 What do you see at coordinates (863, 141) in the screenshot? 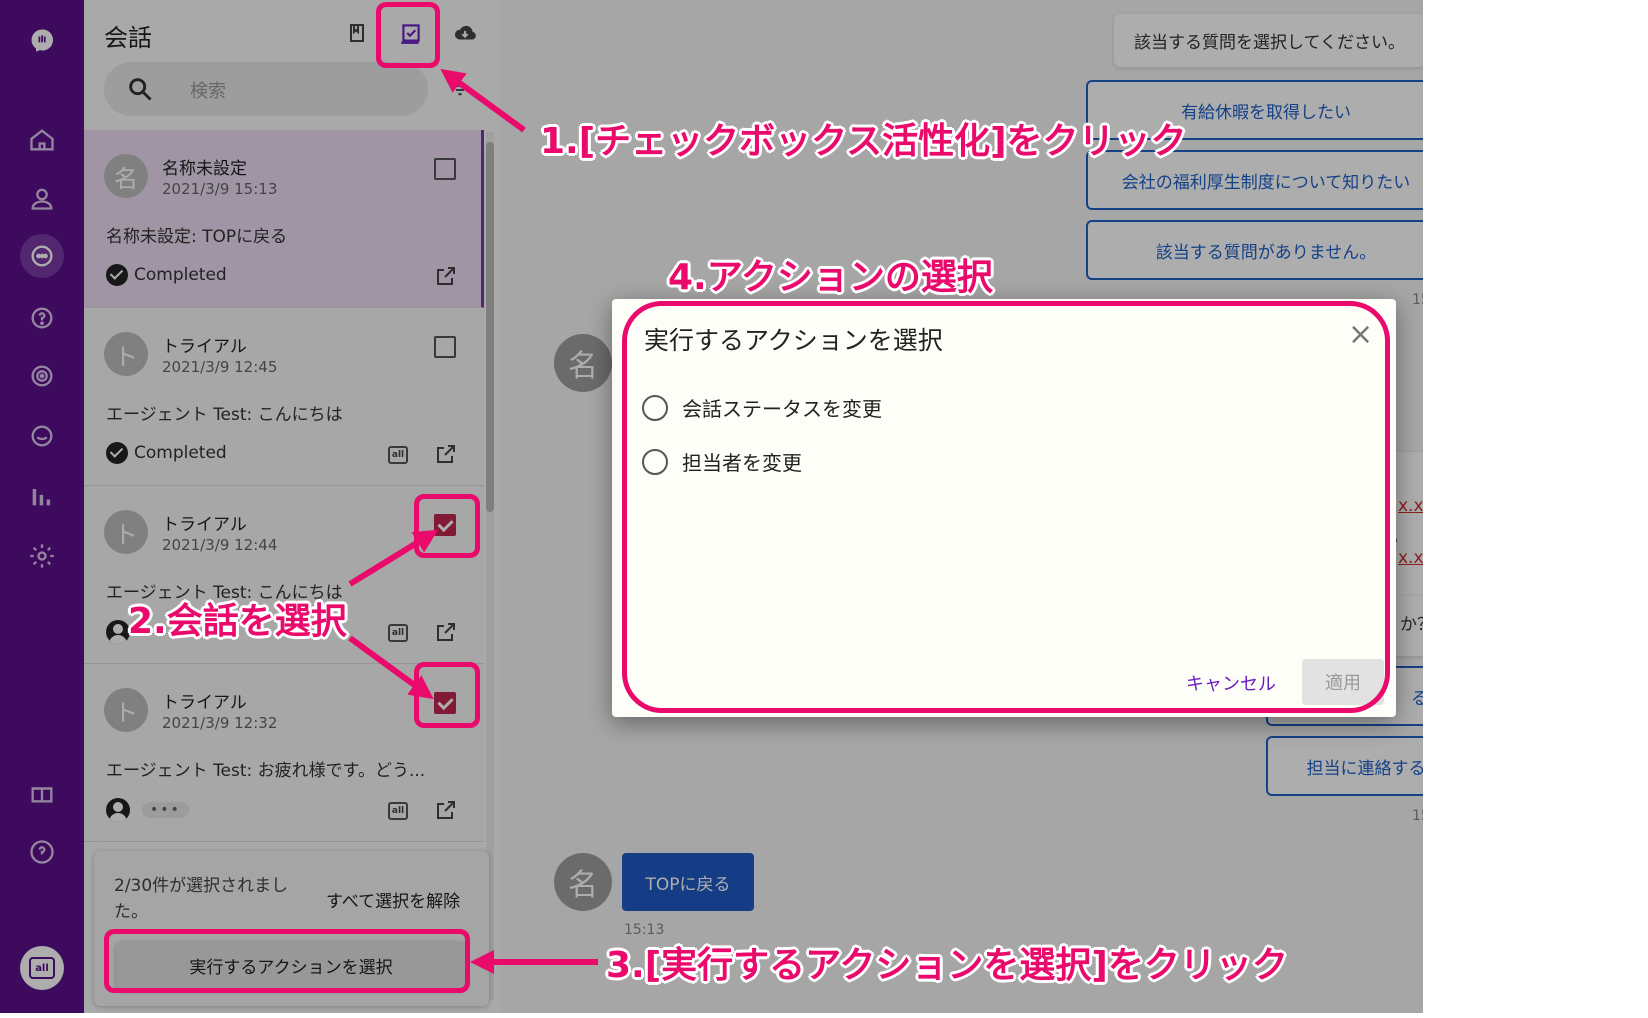
I see `annotation-step1: 1.[チェックボックス活性化]をクリック` at bounding box center [863, 141].